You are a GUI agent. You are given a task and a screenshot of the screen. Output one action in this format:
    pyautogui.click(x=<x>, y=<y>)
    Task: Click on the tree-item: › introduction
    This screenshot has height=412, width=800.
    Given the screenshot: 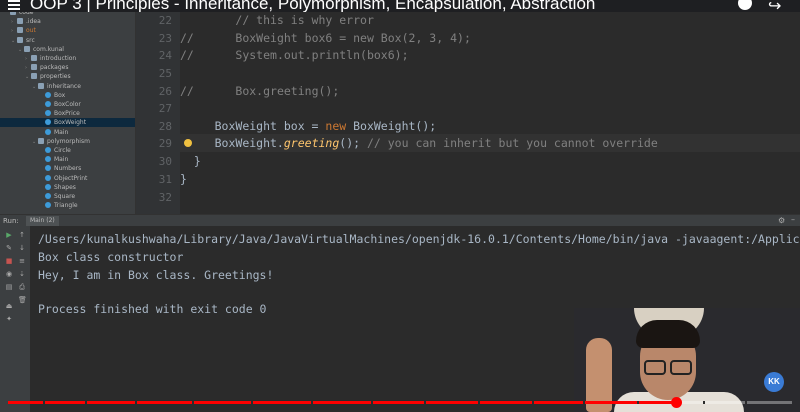 What is the action you would take?
    pyautogui.click(x=67, y=58)
    